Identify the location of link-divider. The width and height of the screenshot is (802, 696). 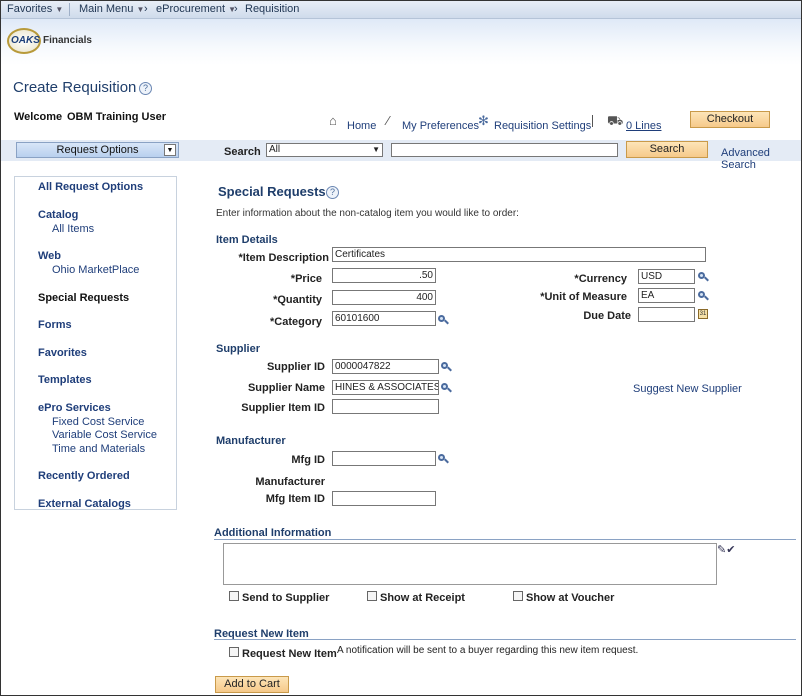
(592, 121).